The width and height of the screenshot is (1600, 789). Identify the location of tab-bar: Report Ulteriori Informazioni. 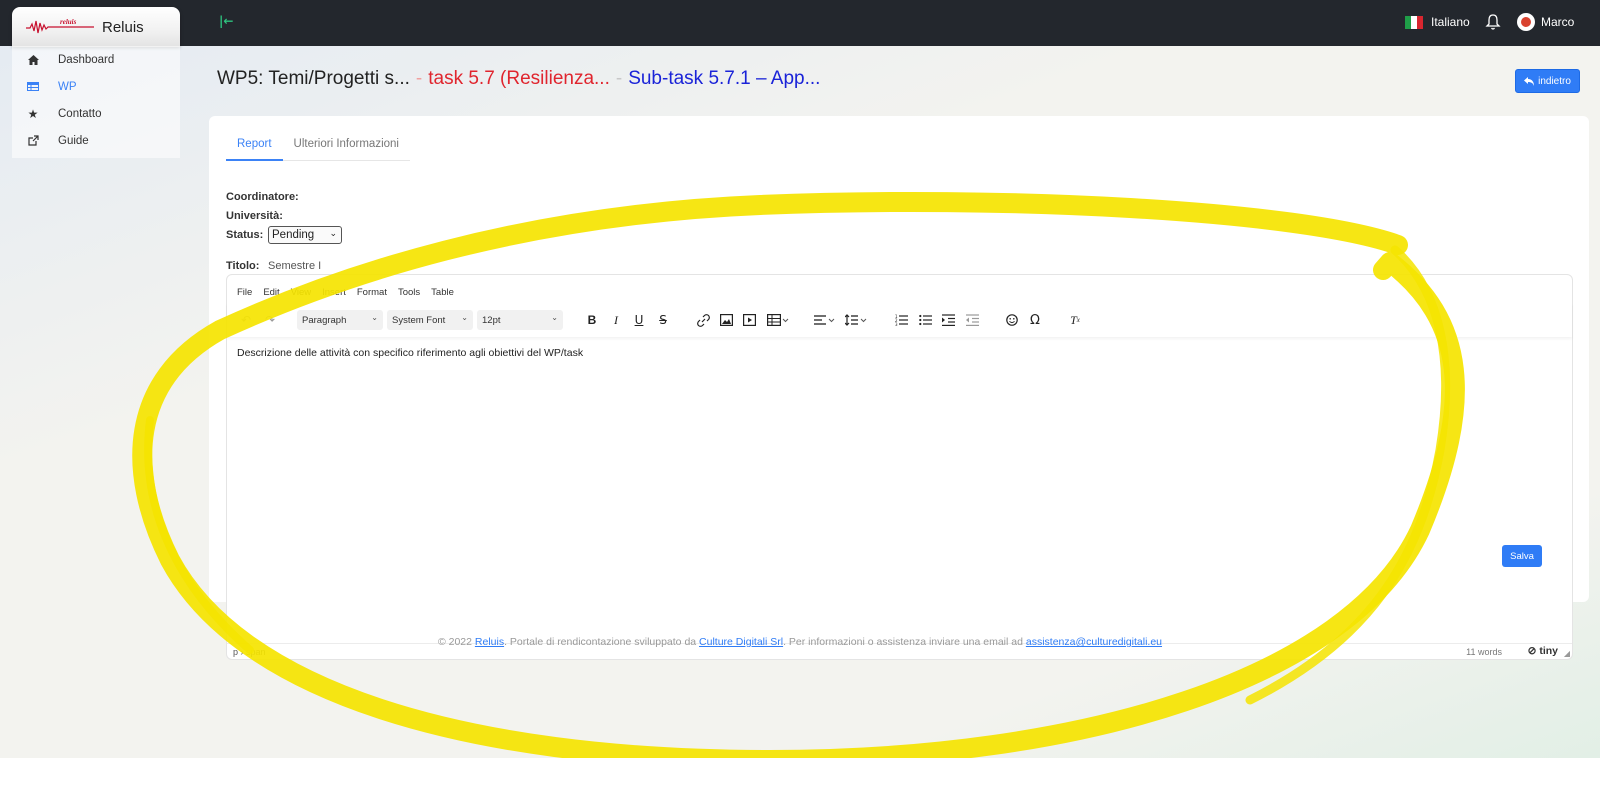
(318, 147).